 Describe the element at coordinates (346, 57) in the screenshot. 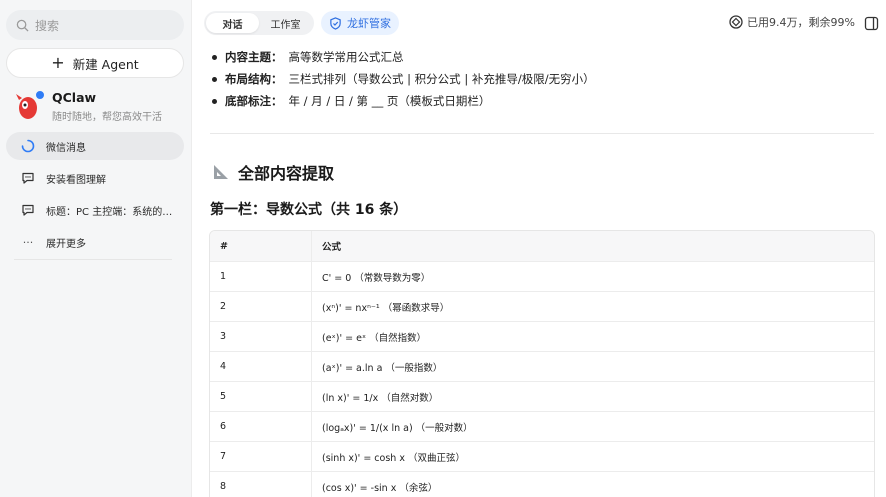

I see `bullet-value: 高等数学常用公式汇总` at that location.